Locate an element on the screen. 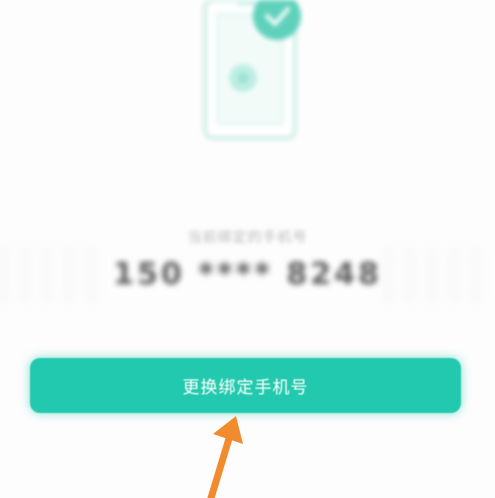 The height and width of the screenshot is (498, 495). bound-phone-caption: 当前绑定的手机号 is located at coordinates (247, 238).